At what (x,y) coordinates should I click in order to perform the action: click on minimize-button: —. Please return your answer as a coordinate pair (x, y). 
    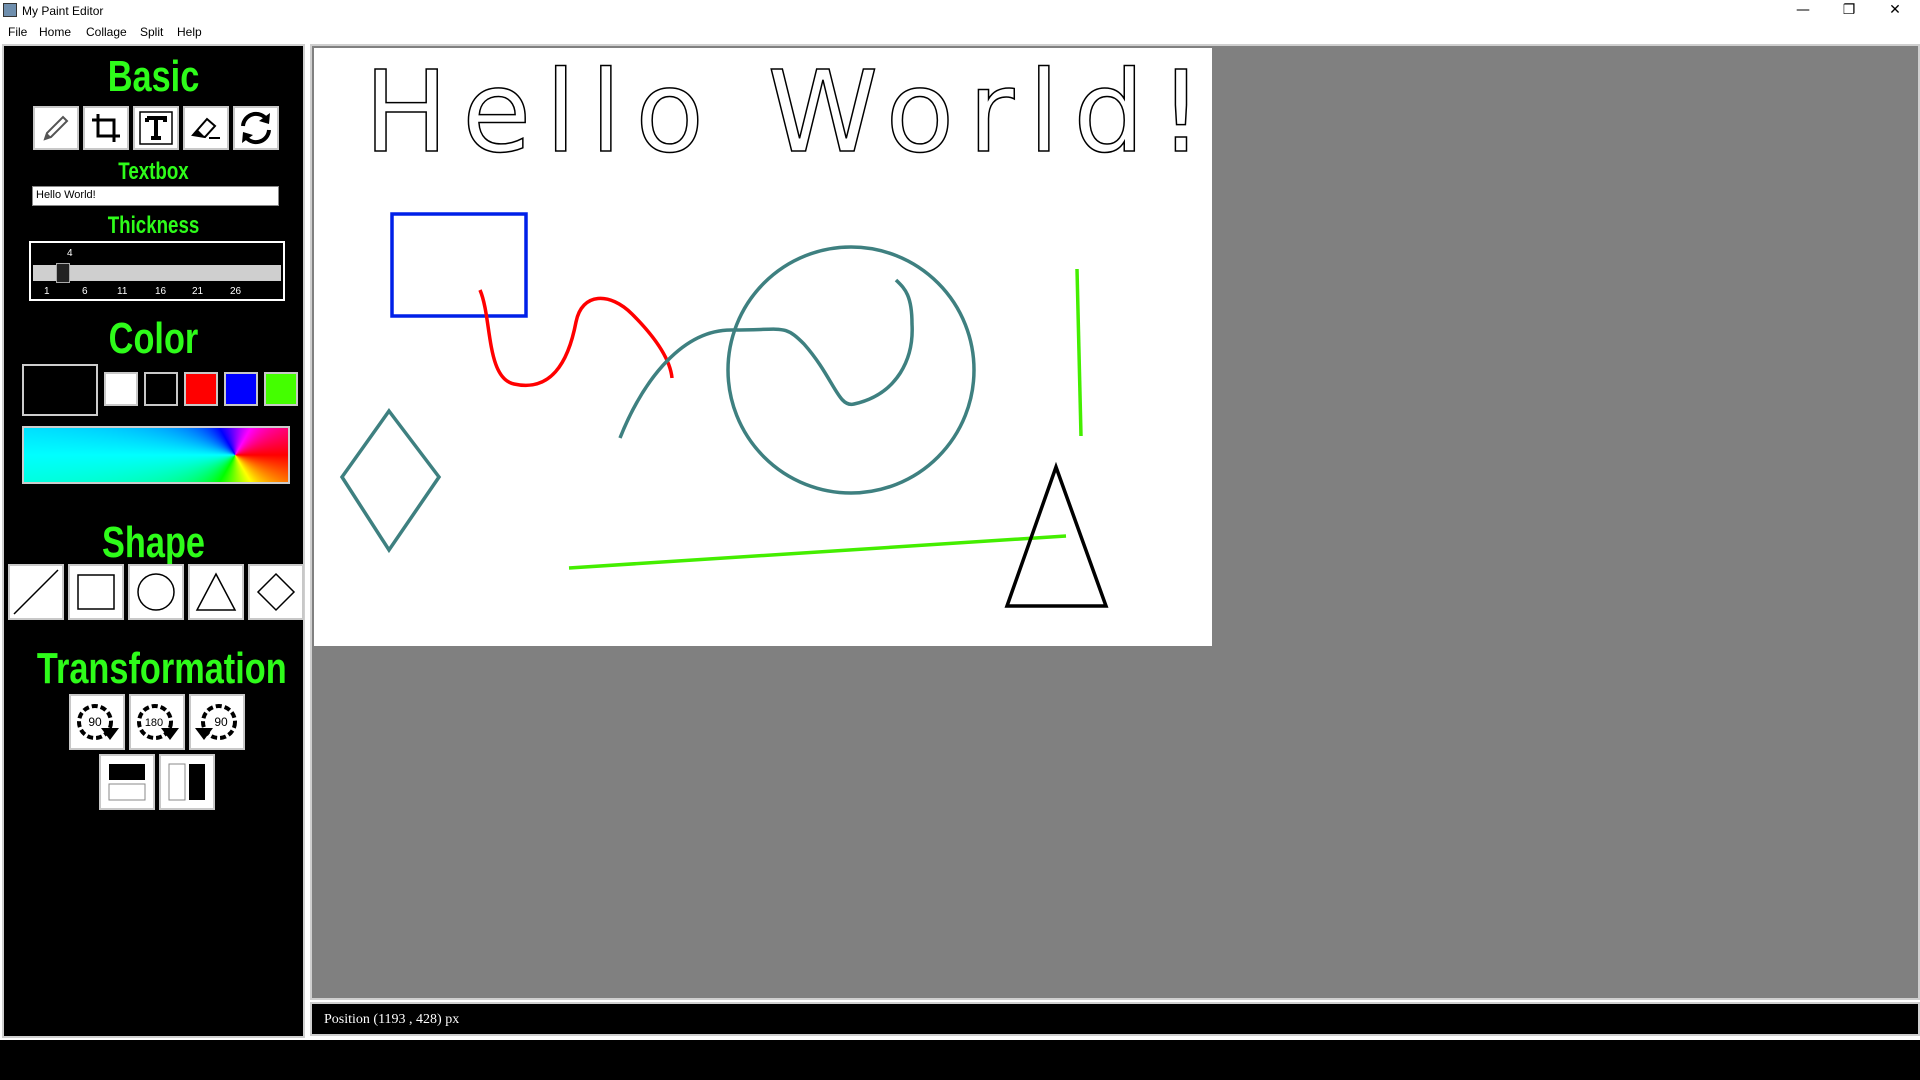
    Looking at the image, I should click on (1803, 11).